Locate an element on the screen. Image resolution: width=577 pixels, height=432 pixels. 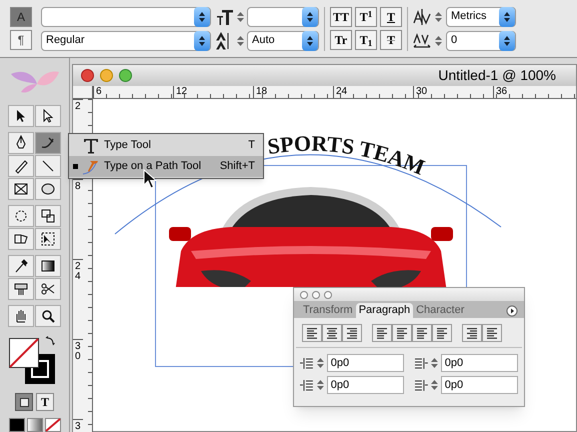
line-tool-icon is located at coordinates (48, 166).